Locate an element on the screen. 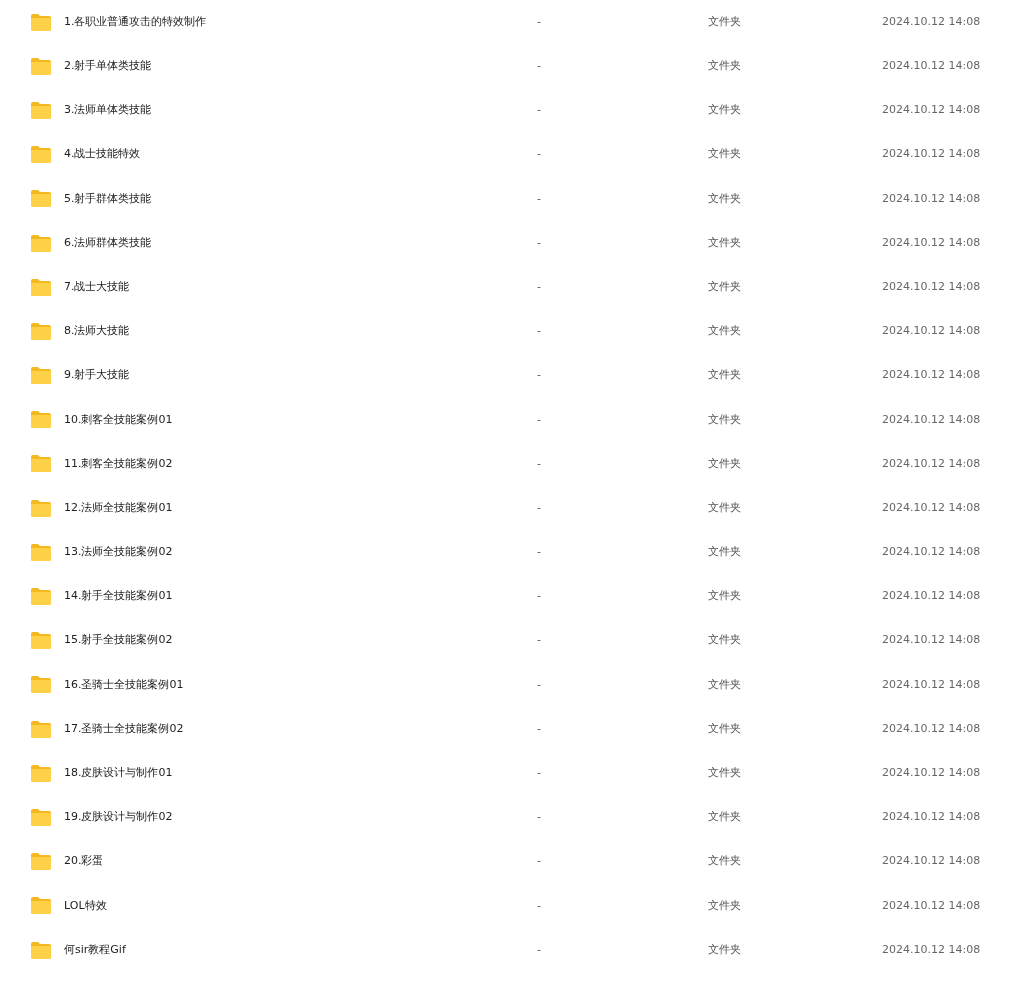  folder-row: 10.刺客全技能案例01 - 文件夹 2024.10.12 14:08 is located at coordinates (512, 419).